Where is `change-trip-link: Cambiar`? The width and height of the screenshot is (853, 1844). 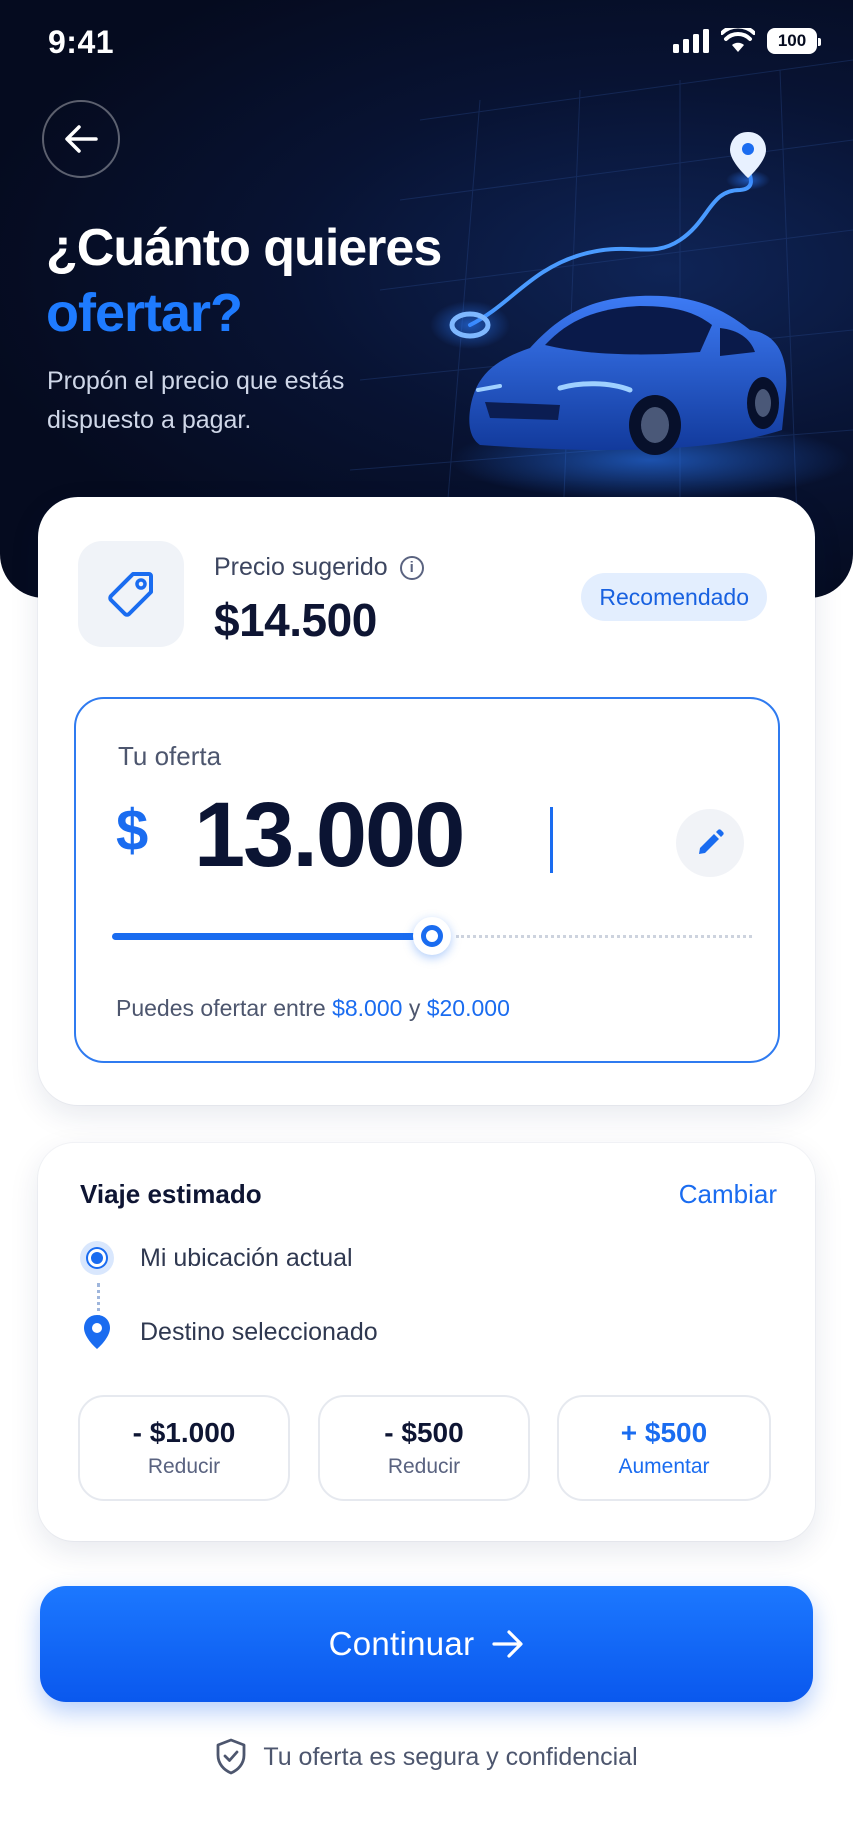
change-trip-link: Cambiar is located at coordinates (728, 1194).